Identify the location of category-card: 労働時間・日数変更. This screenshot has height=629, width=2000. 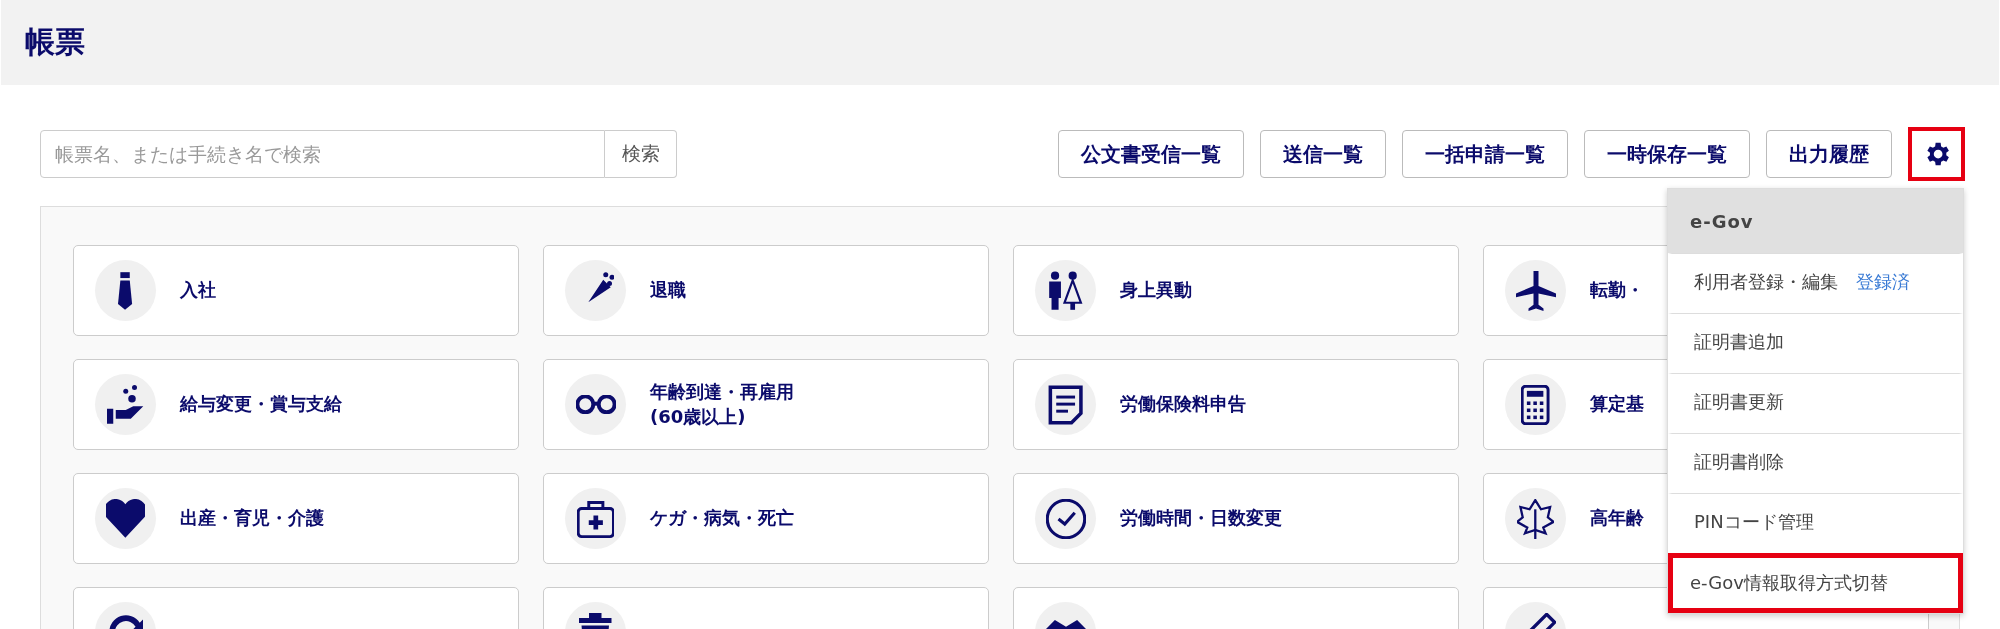
(1236, 518).